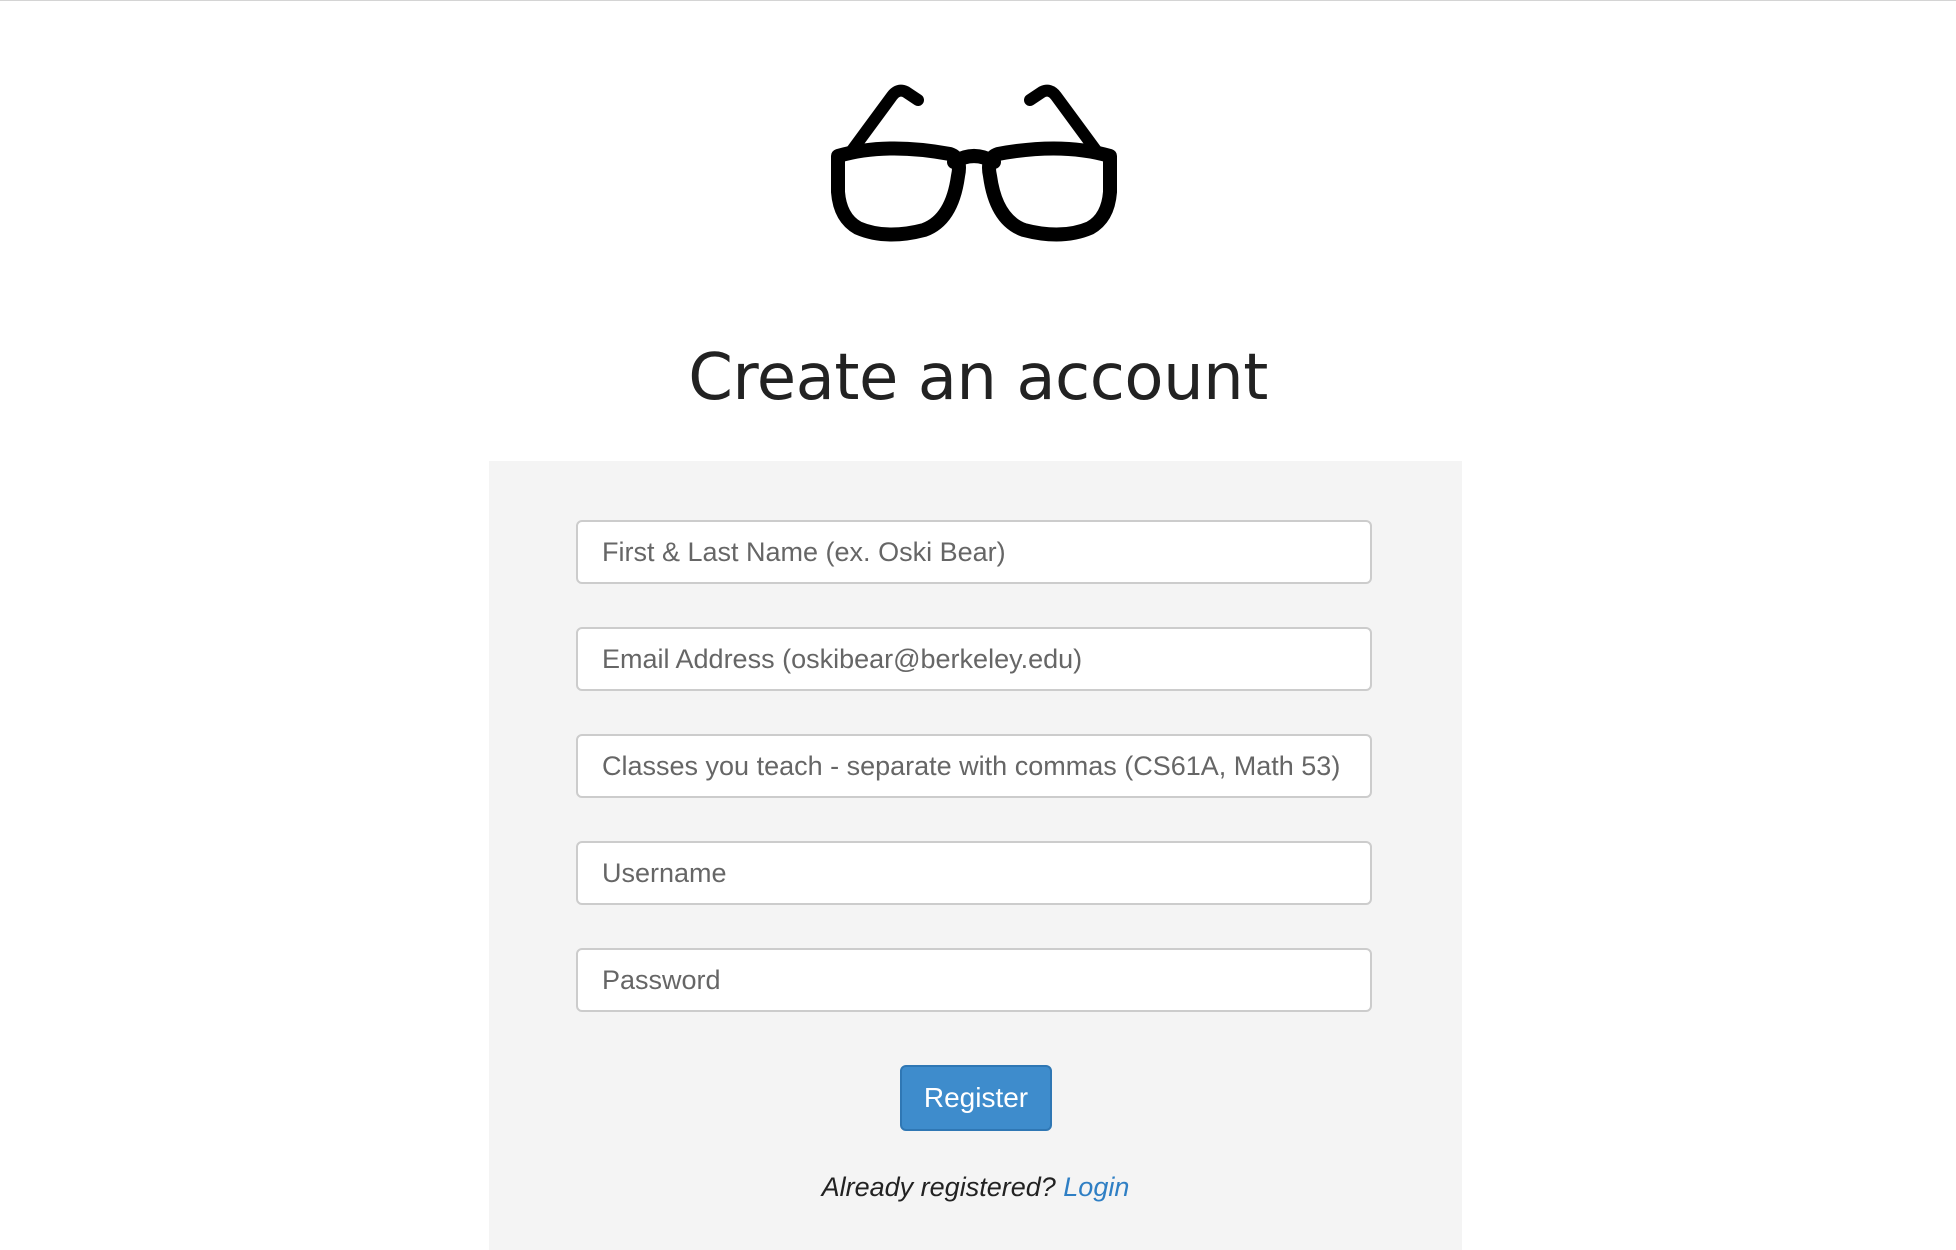 Image resolution: width=1956 pixels, height=1250 pixels. What do you see at coordinates (976, 1098) in the screenshot?
I see `register-button: Register` at bounding box center [976, 1098].